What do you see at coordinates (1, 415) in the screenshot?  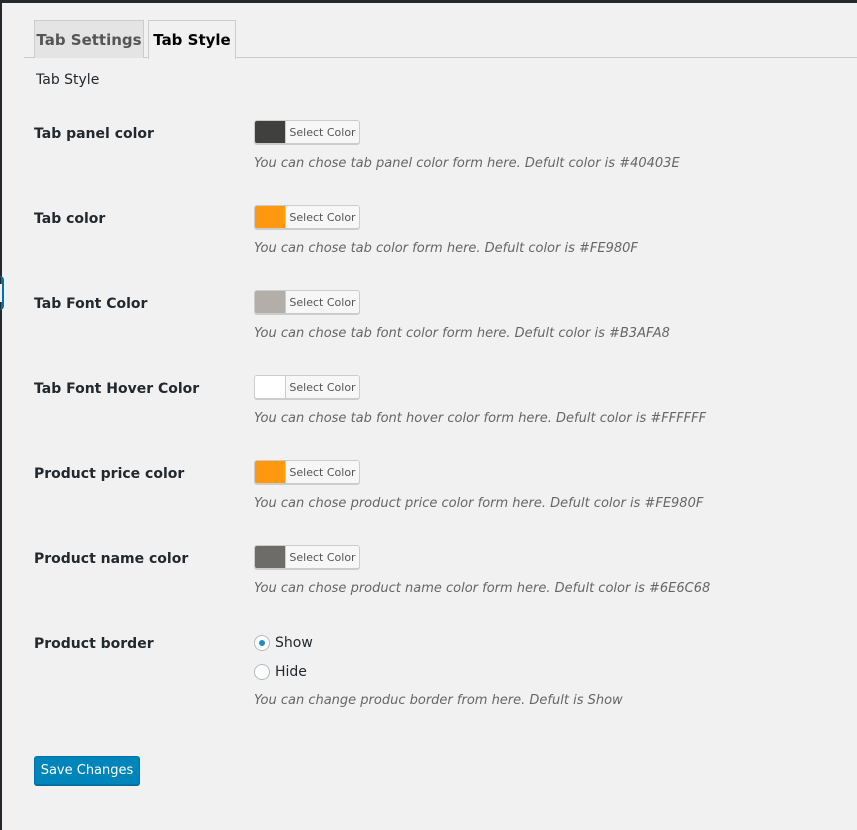 I see `admin-sidebar-edge` at bounding box center [1, 415].